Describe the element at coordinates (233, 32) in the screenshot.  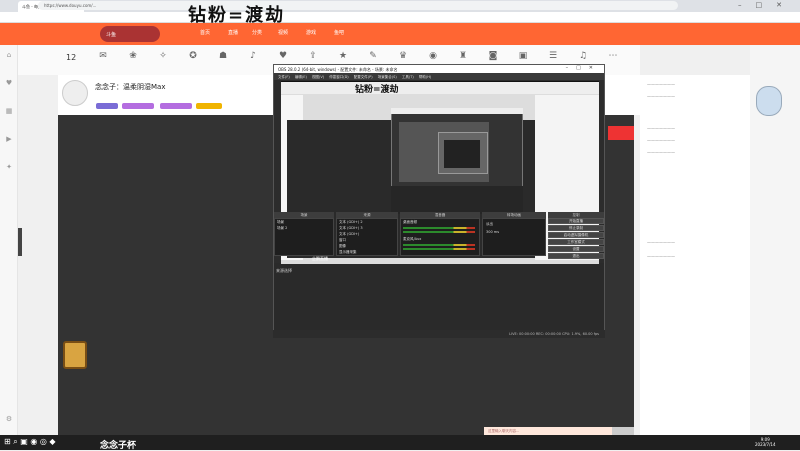
I see `nav-item-live: 直播` at that location.